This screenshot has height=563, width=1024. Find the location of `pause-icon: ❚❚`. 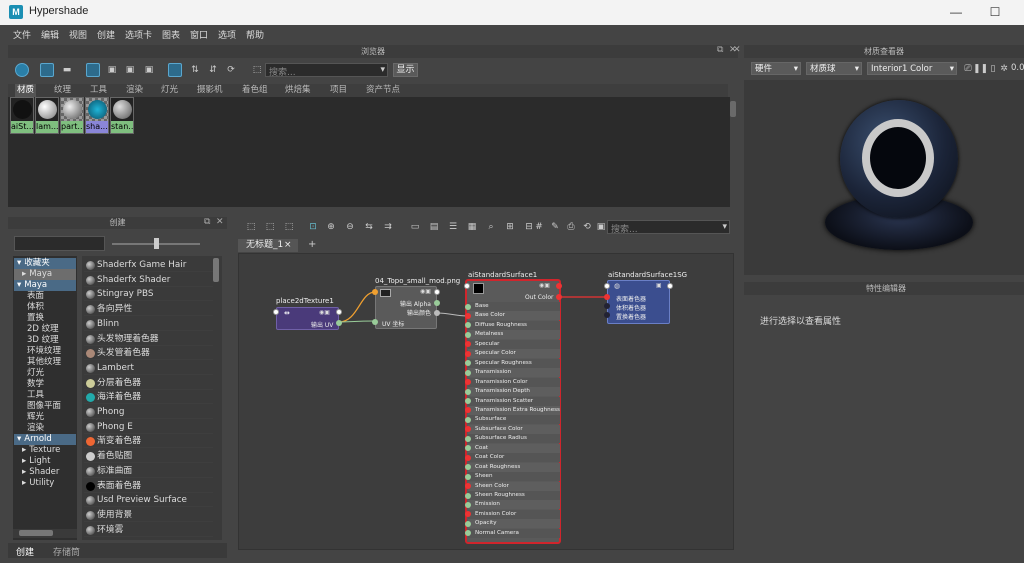

pause-icon: ❚❚ is located at coordinates (980, 69).